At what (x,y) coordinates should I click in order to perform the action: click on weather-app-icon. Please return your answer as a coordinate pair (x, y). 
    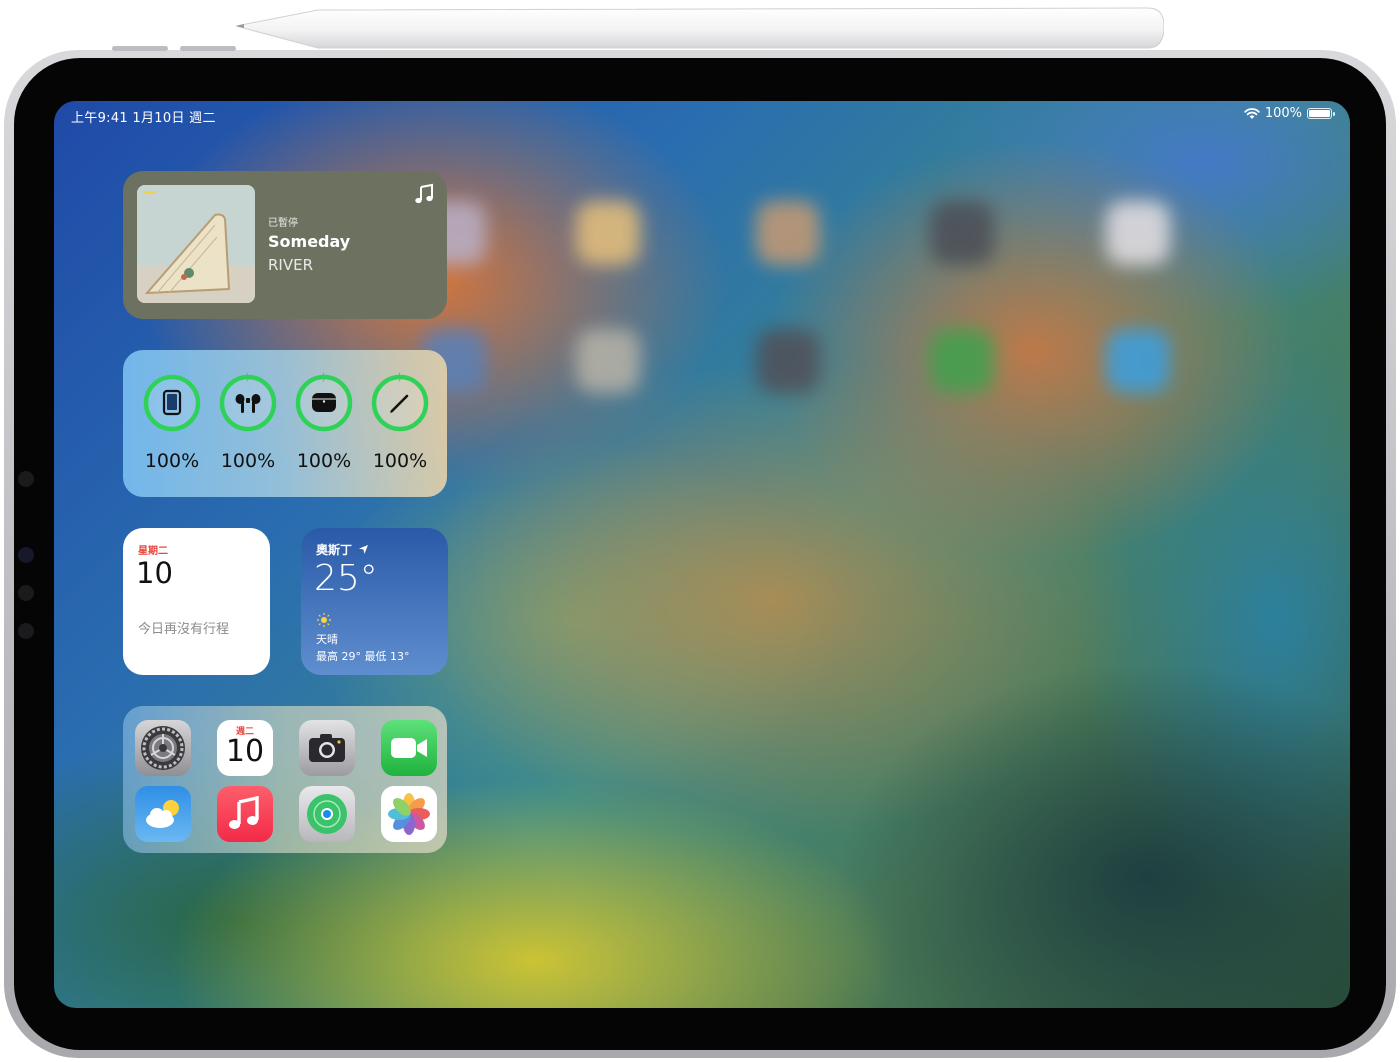
    Looking at the image, I should click on (163, 814).